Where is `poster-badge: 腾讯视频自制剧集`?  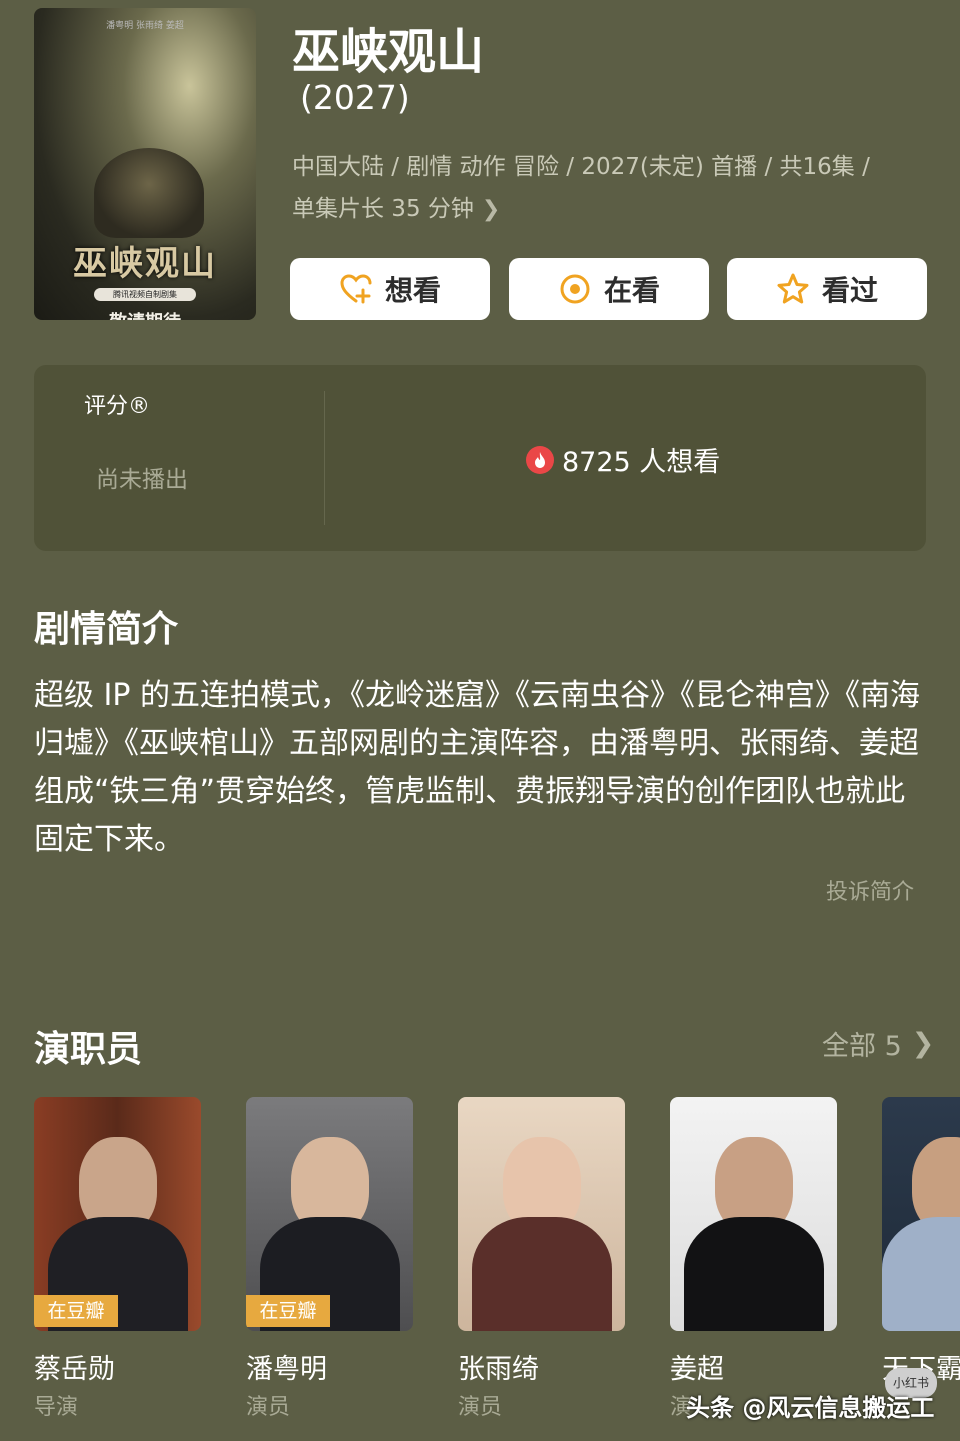 poster-badge: 腾讯视频自制剧集 is located at coordinates (145, 294).